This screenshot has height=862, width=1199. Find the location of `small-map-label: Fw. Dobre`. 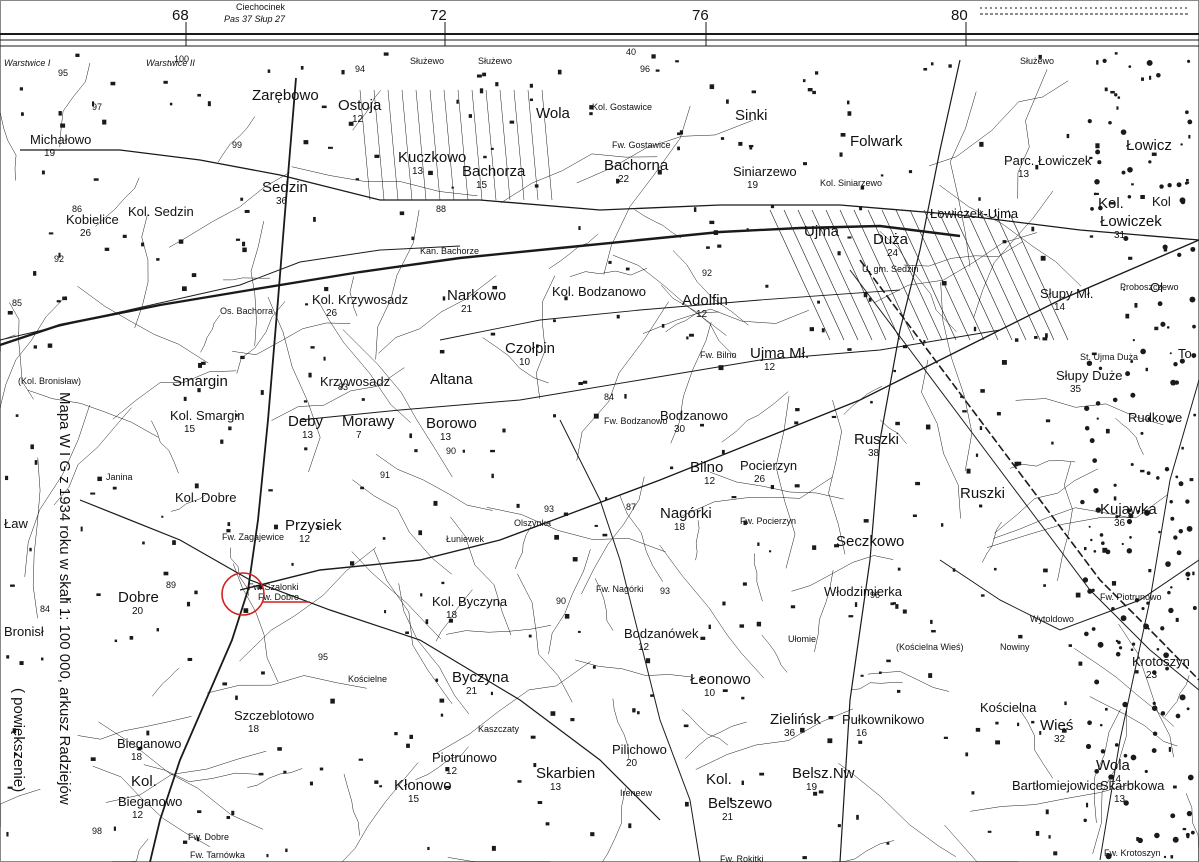

small-map-label: Fw. Dobre is located at coordinates (208, 837).